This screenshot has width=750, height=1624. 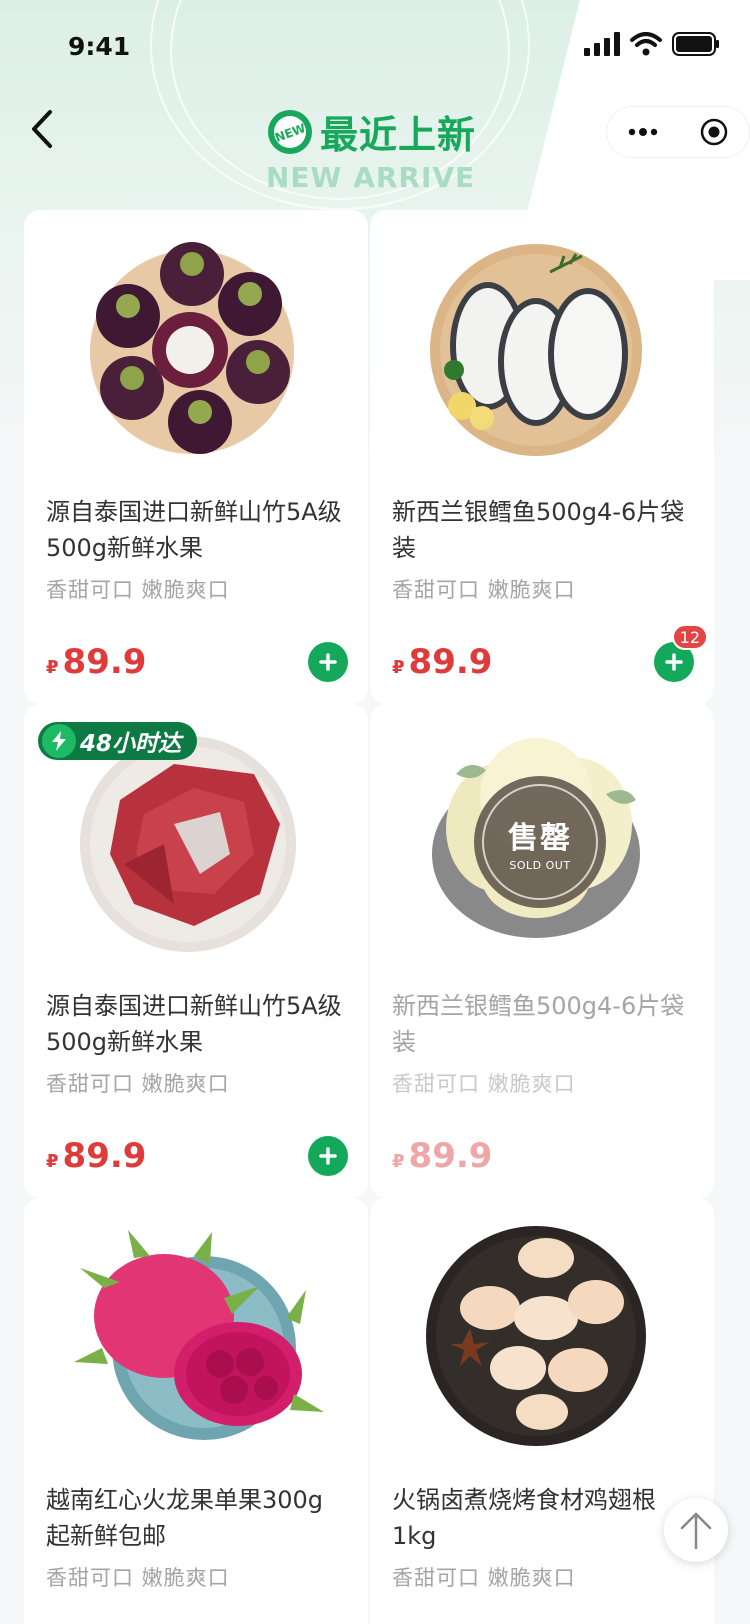 What do you see at coordinates (540, 865) in the screenshot?
I see `sold-out-label-en: SOLD OUT` at bounding box center [540, 865].